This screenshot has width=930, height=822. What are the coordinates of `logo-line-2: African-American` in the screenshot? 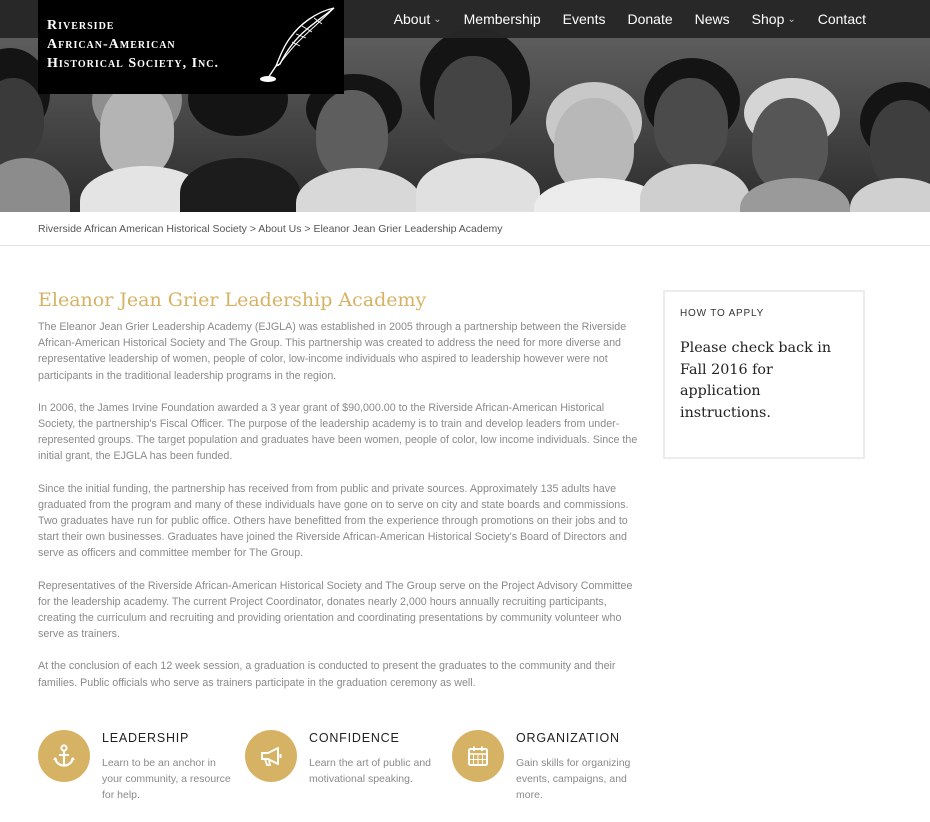 It's located at (111, 44).